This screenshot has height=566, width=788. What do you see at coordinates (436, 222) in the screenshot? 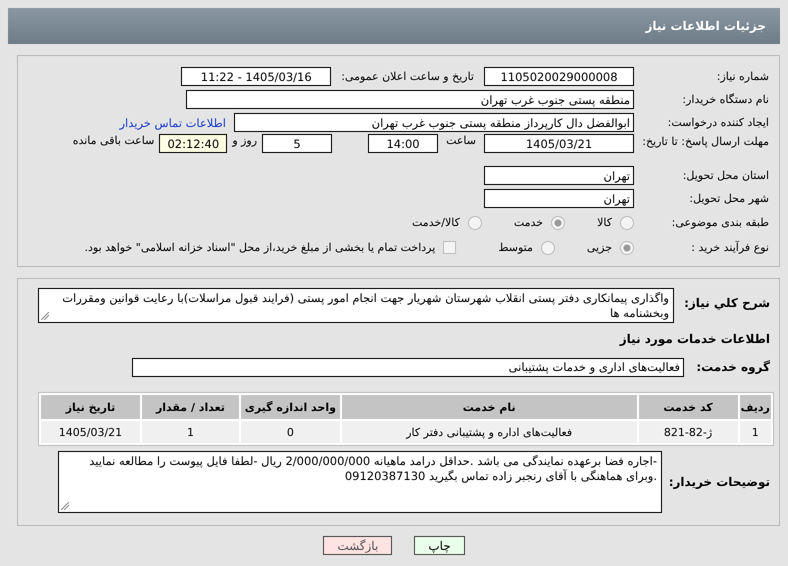
I see `radio-label: کالا/خدمت` at bounding box center [436, 222].